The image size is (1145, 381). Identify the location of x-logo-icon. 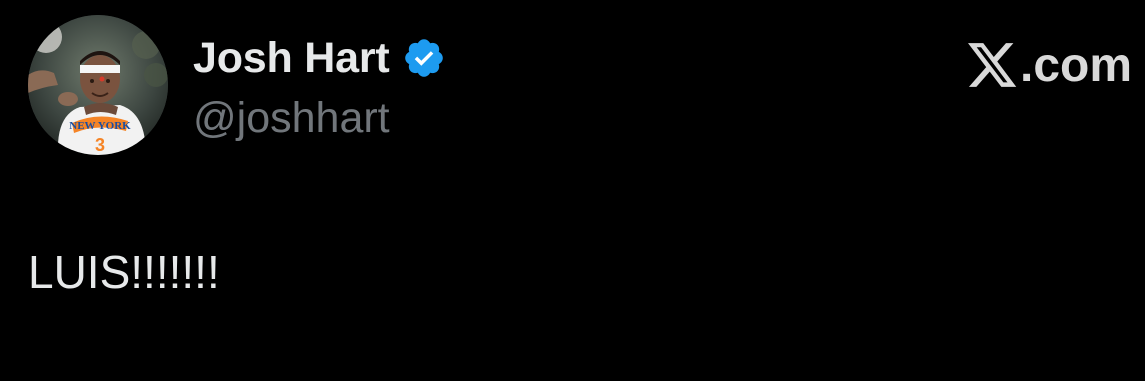
(992, 65).